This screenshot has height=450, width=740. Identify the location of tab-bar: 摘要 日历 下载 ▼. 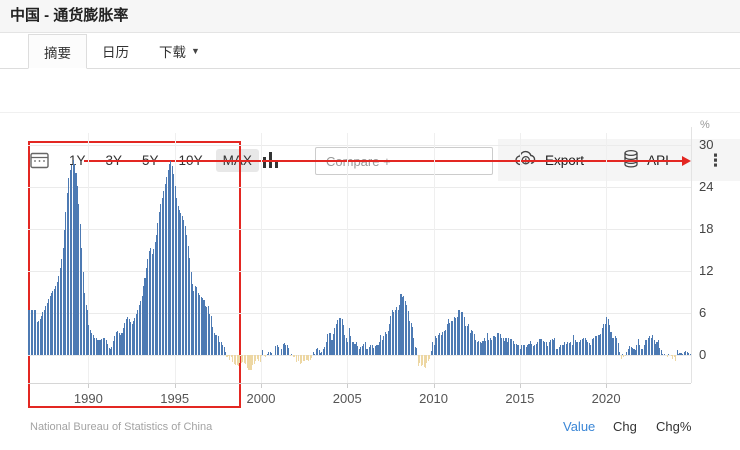
(370, 51).